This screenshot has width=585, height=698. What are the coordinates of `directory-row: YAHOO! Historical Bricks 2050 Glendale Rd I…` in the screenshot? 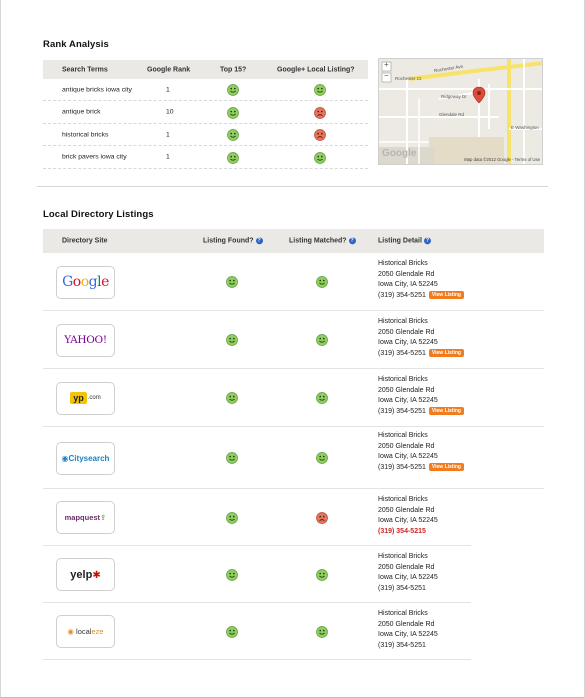 It's located at (293, 340).